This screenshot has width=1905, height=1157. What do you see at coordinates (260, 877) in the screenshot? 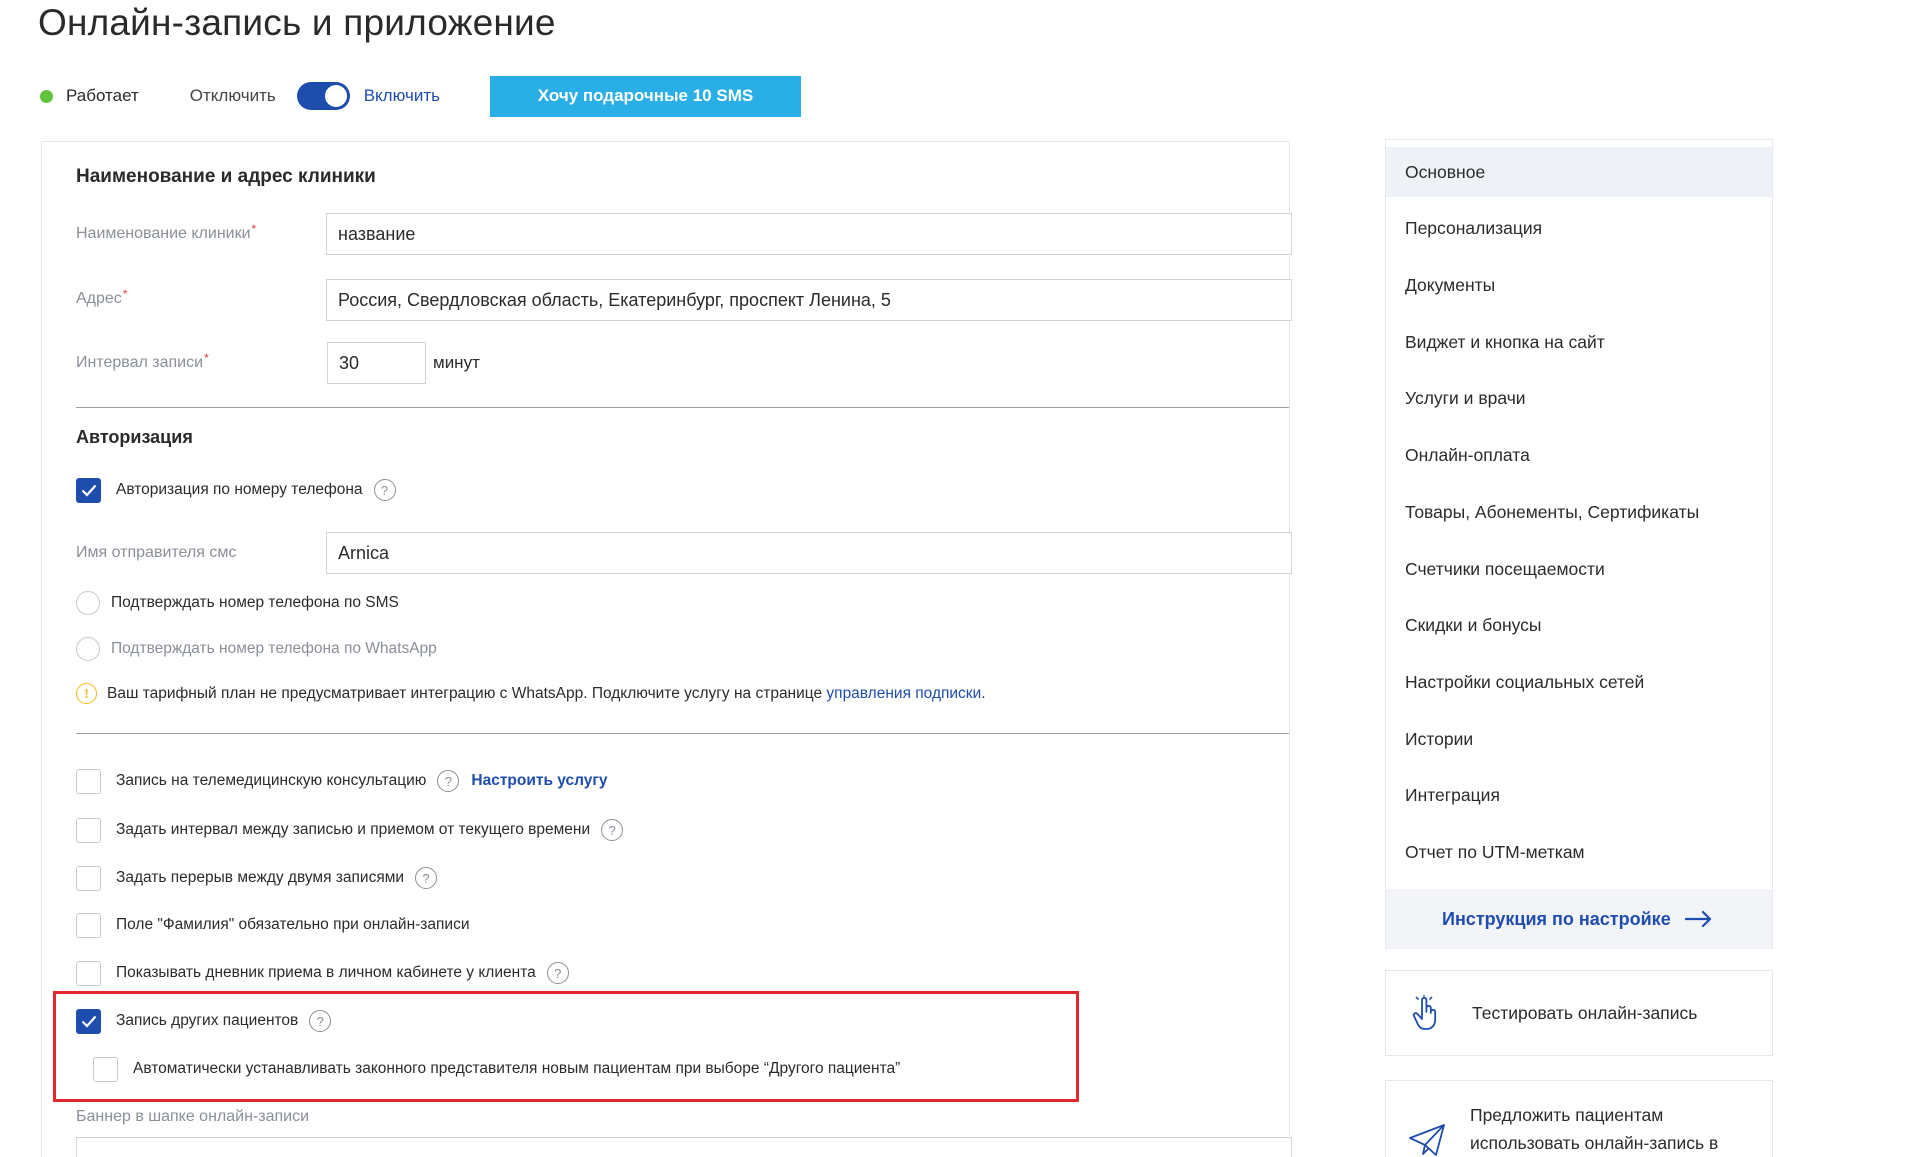
I see `break-option-label: Задать перерыв между двумя записями` at bounding box center [260, 877].